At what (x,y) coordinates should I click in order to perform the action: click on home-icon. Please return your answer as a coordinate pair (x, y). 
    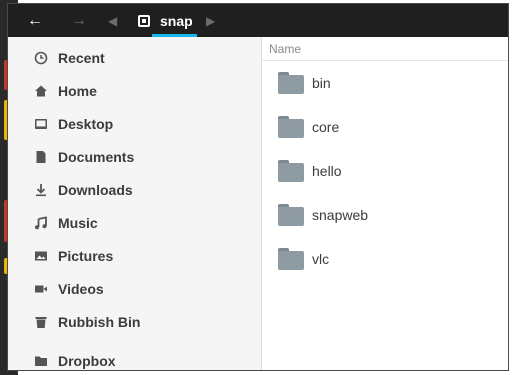
    Looking at the image, I should click on (41, 91).